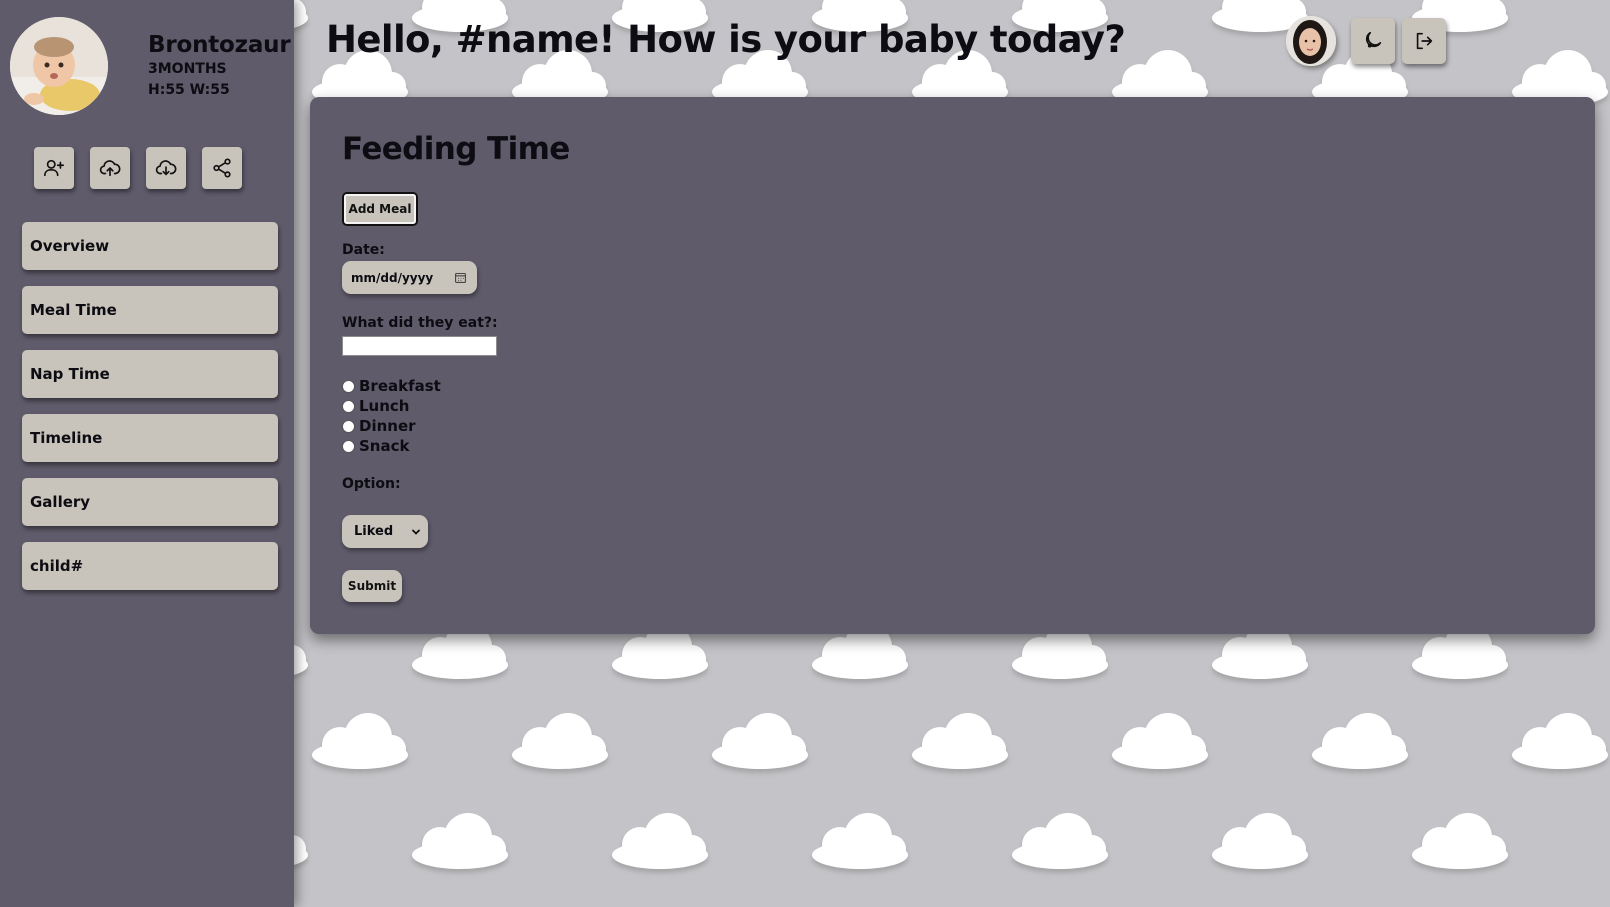 The width and height of the screenshot is (1610, 907). I want to click on page-greeting: Hello, #name! How is your baby today?, so click(726, 39).